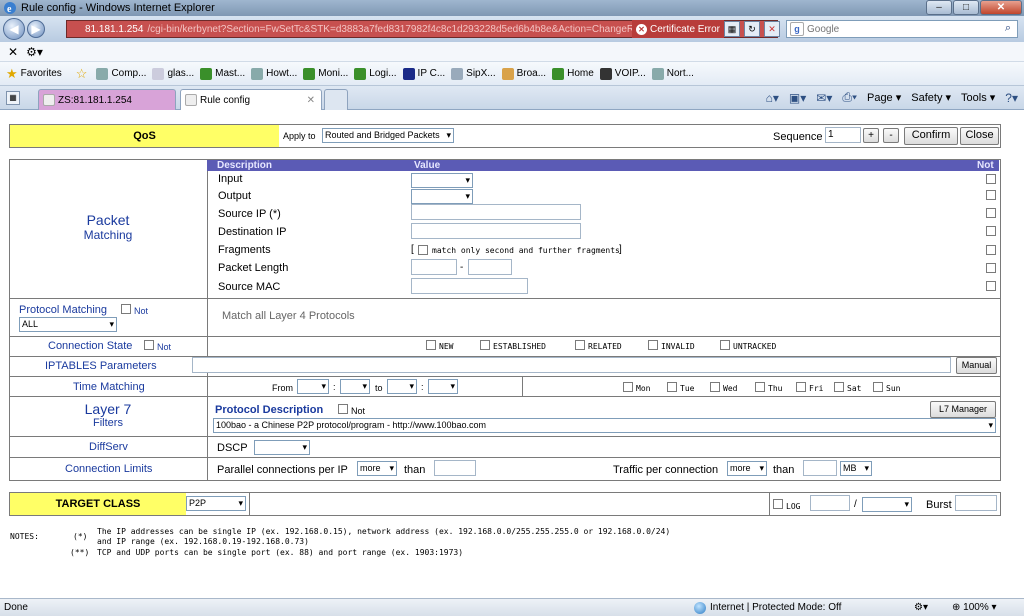 This screenshot has height=616, width=1024. What do you see at coordinates (1001, 7) in the screenshot?
I see `close-window-button: ✕` at bounding box center [1001, 7].